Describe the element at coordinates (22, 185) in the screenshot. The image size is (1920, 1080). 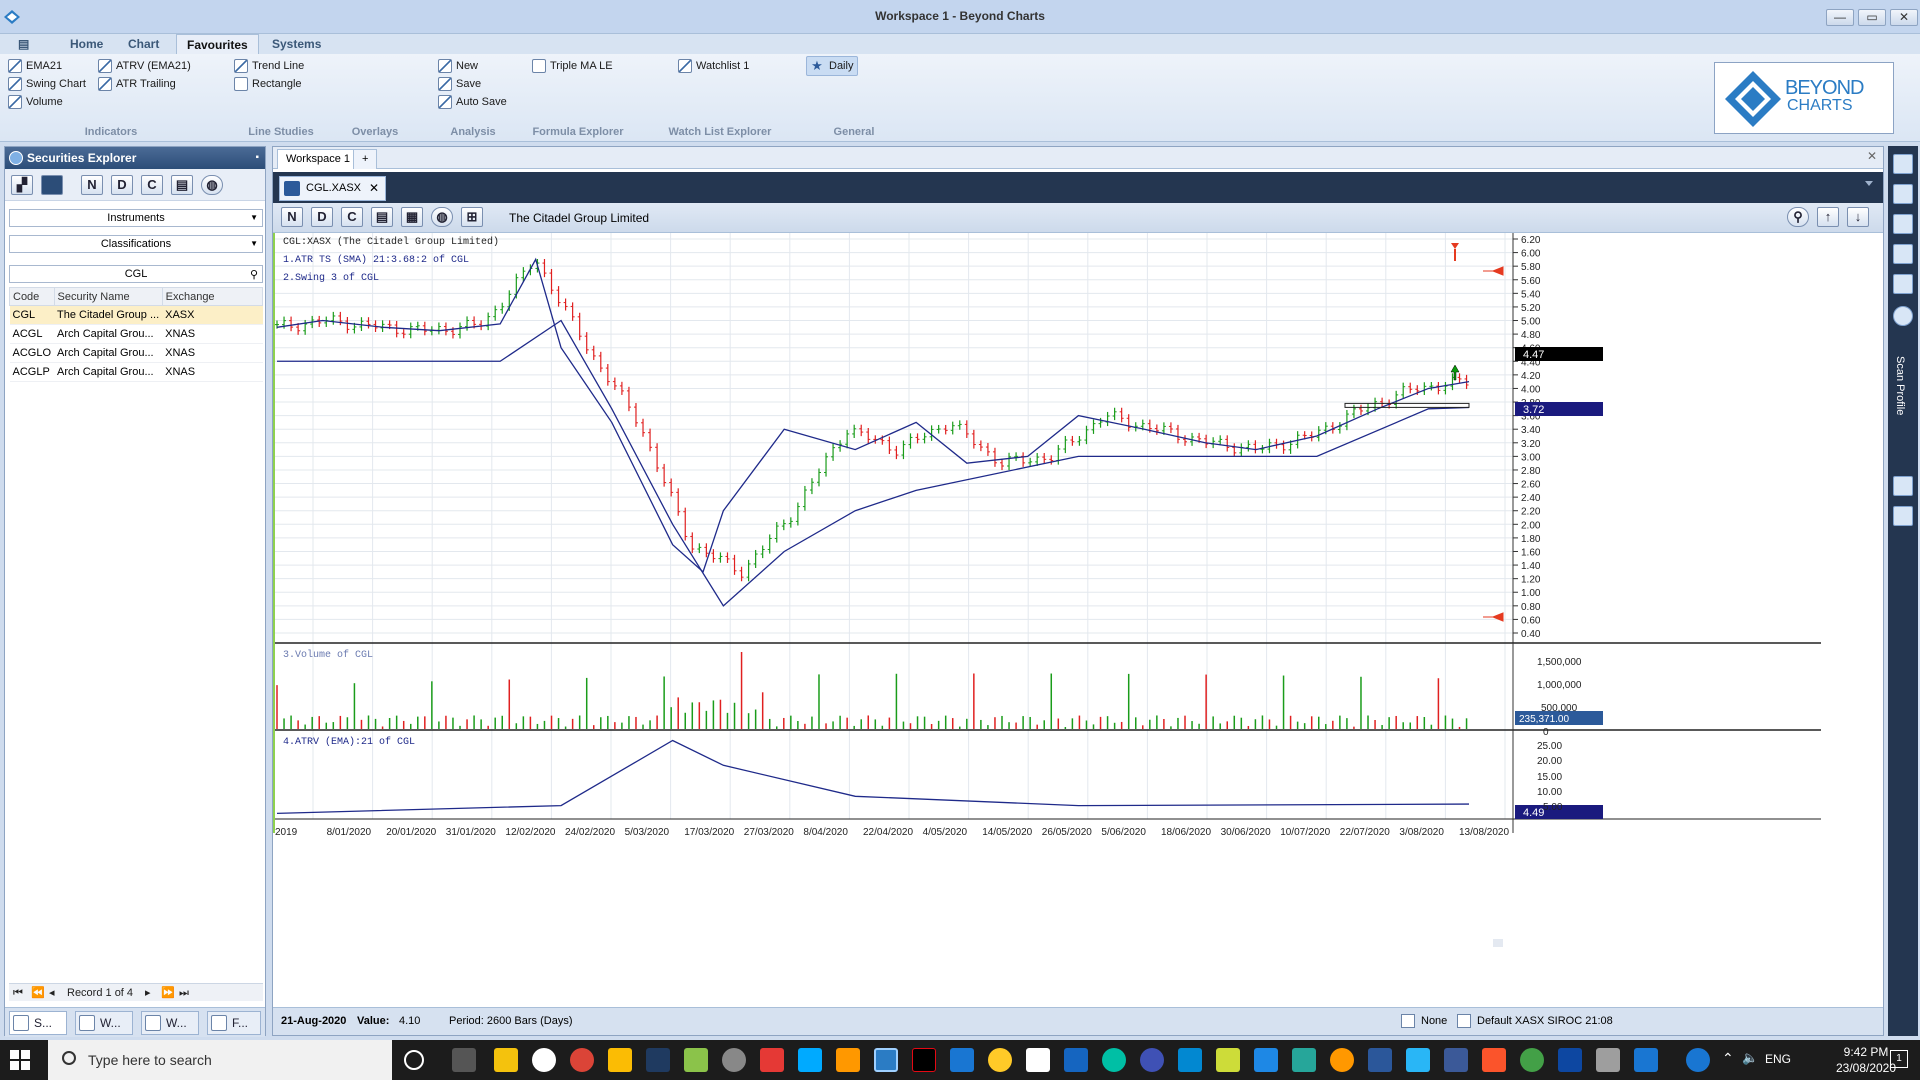
I see `chart-add-icon: ▞` at that location.